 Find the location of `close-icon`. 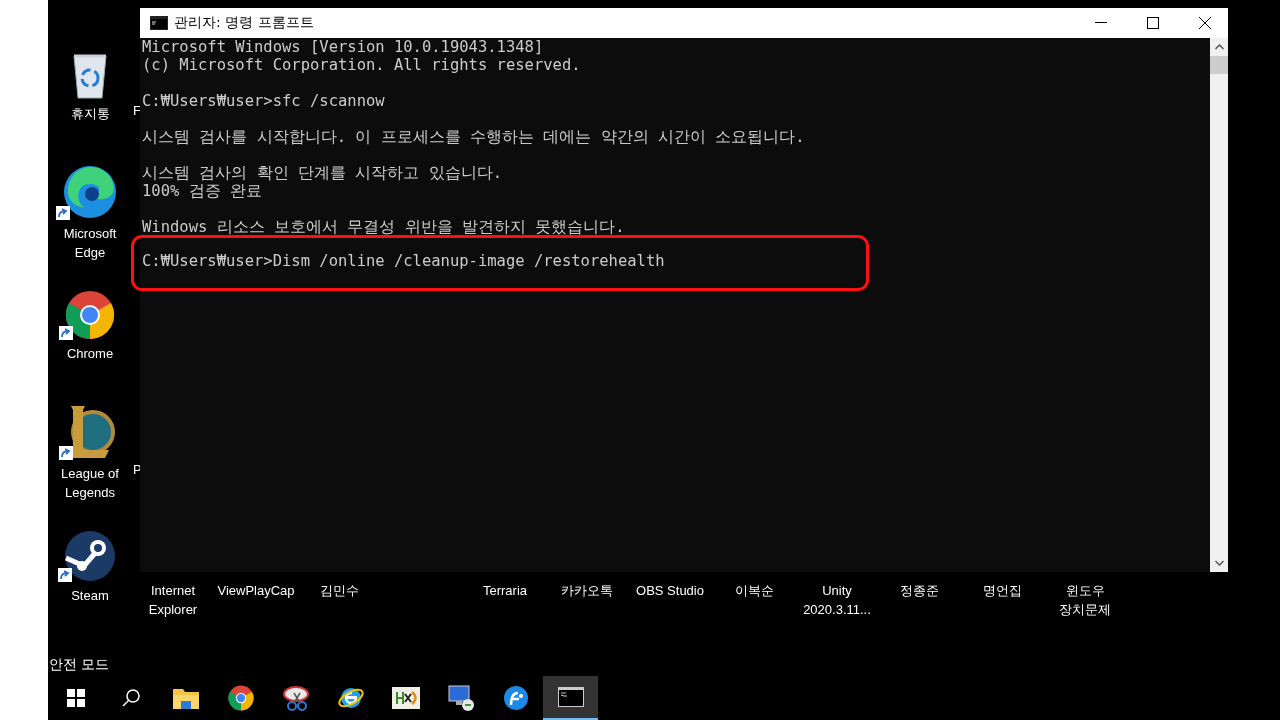

close-icon is located at coordinates (1205, 23).